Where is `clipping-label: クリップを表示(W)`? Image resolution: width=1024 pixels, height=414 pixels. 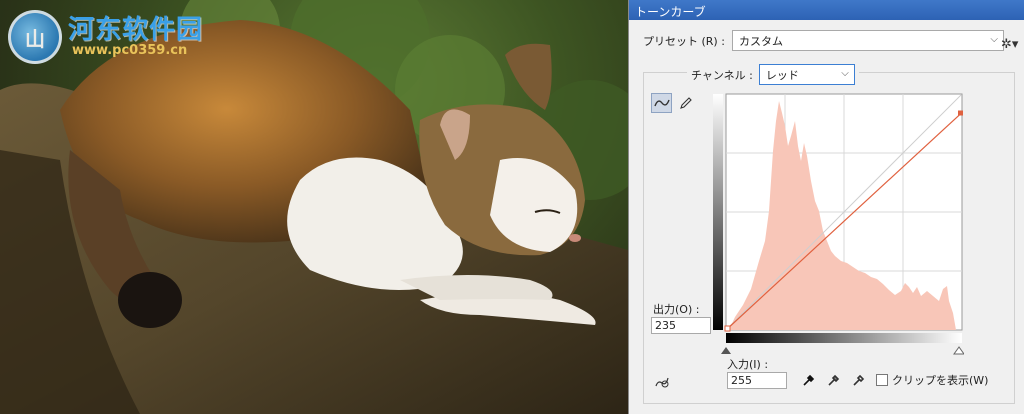 clipping-label: クリップを表示(W) is located at coordinates (940, 380).